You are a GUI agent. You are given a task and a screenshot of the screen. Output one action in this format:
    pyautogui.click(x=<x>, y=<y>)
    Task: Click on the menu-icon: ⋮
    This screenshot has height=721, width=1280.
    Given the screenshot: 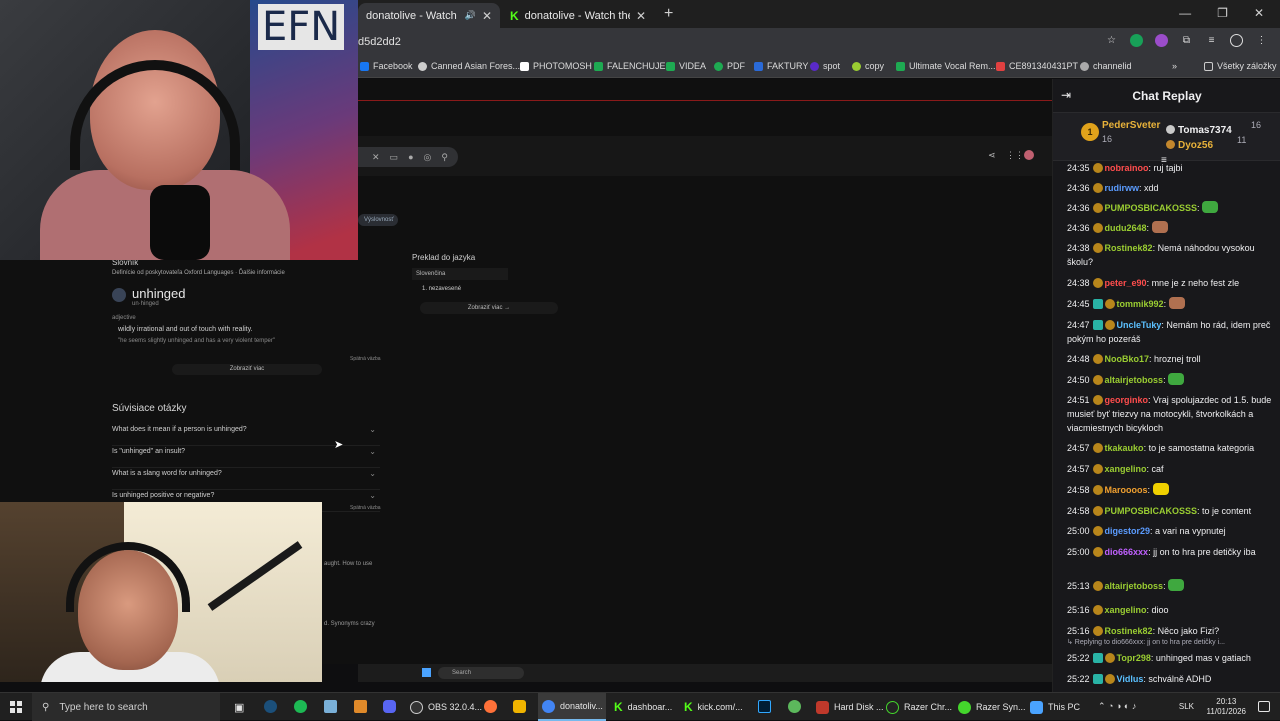 What is the action you would take?
    pyautogui.click(x=1261, y=40)
    